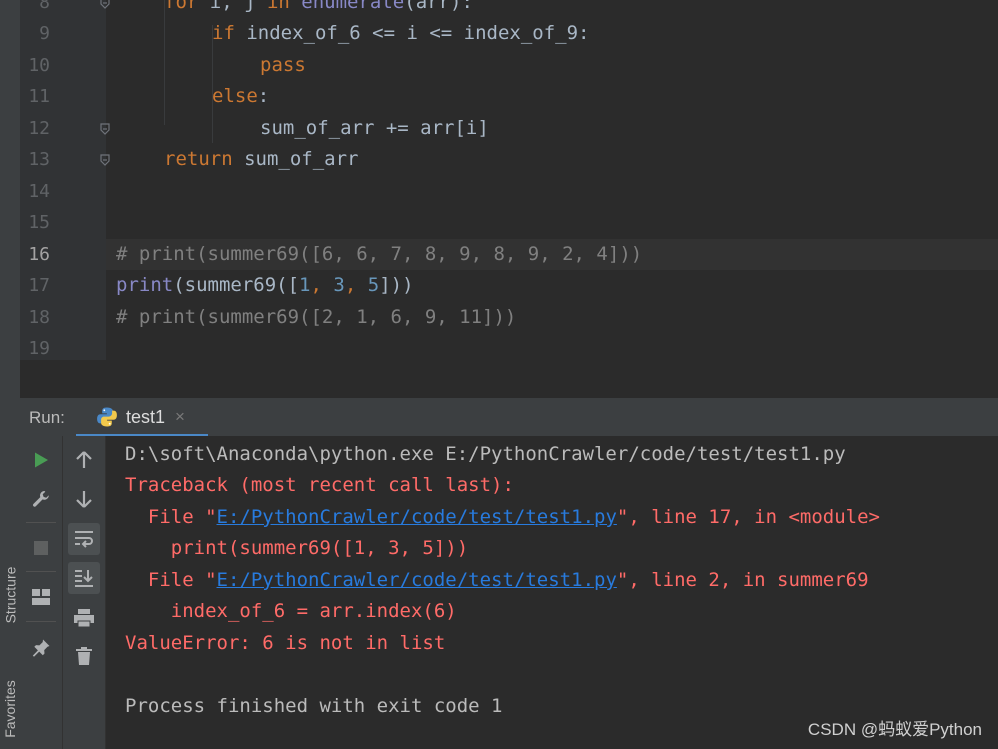 The image size is (998, 749). Describe the element at coordinates (229, 33) in the screenshot. I see `code-token: if` at that location.